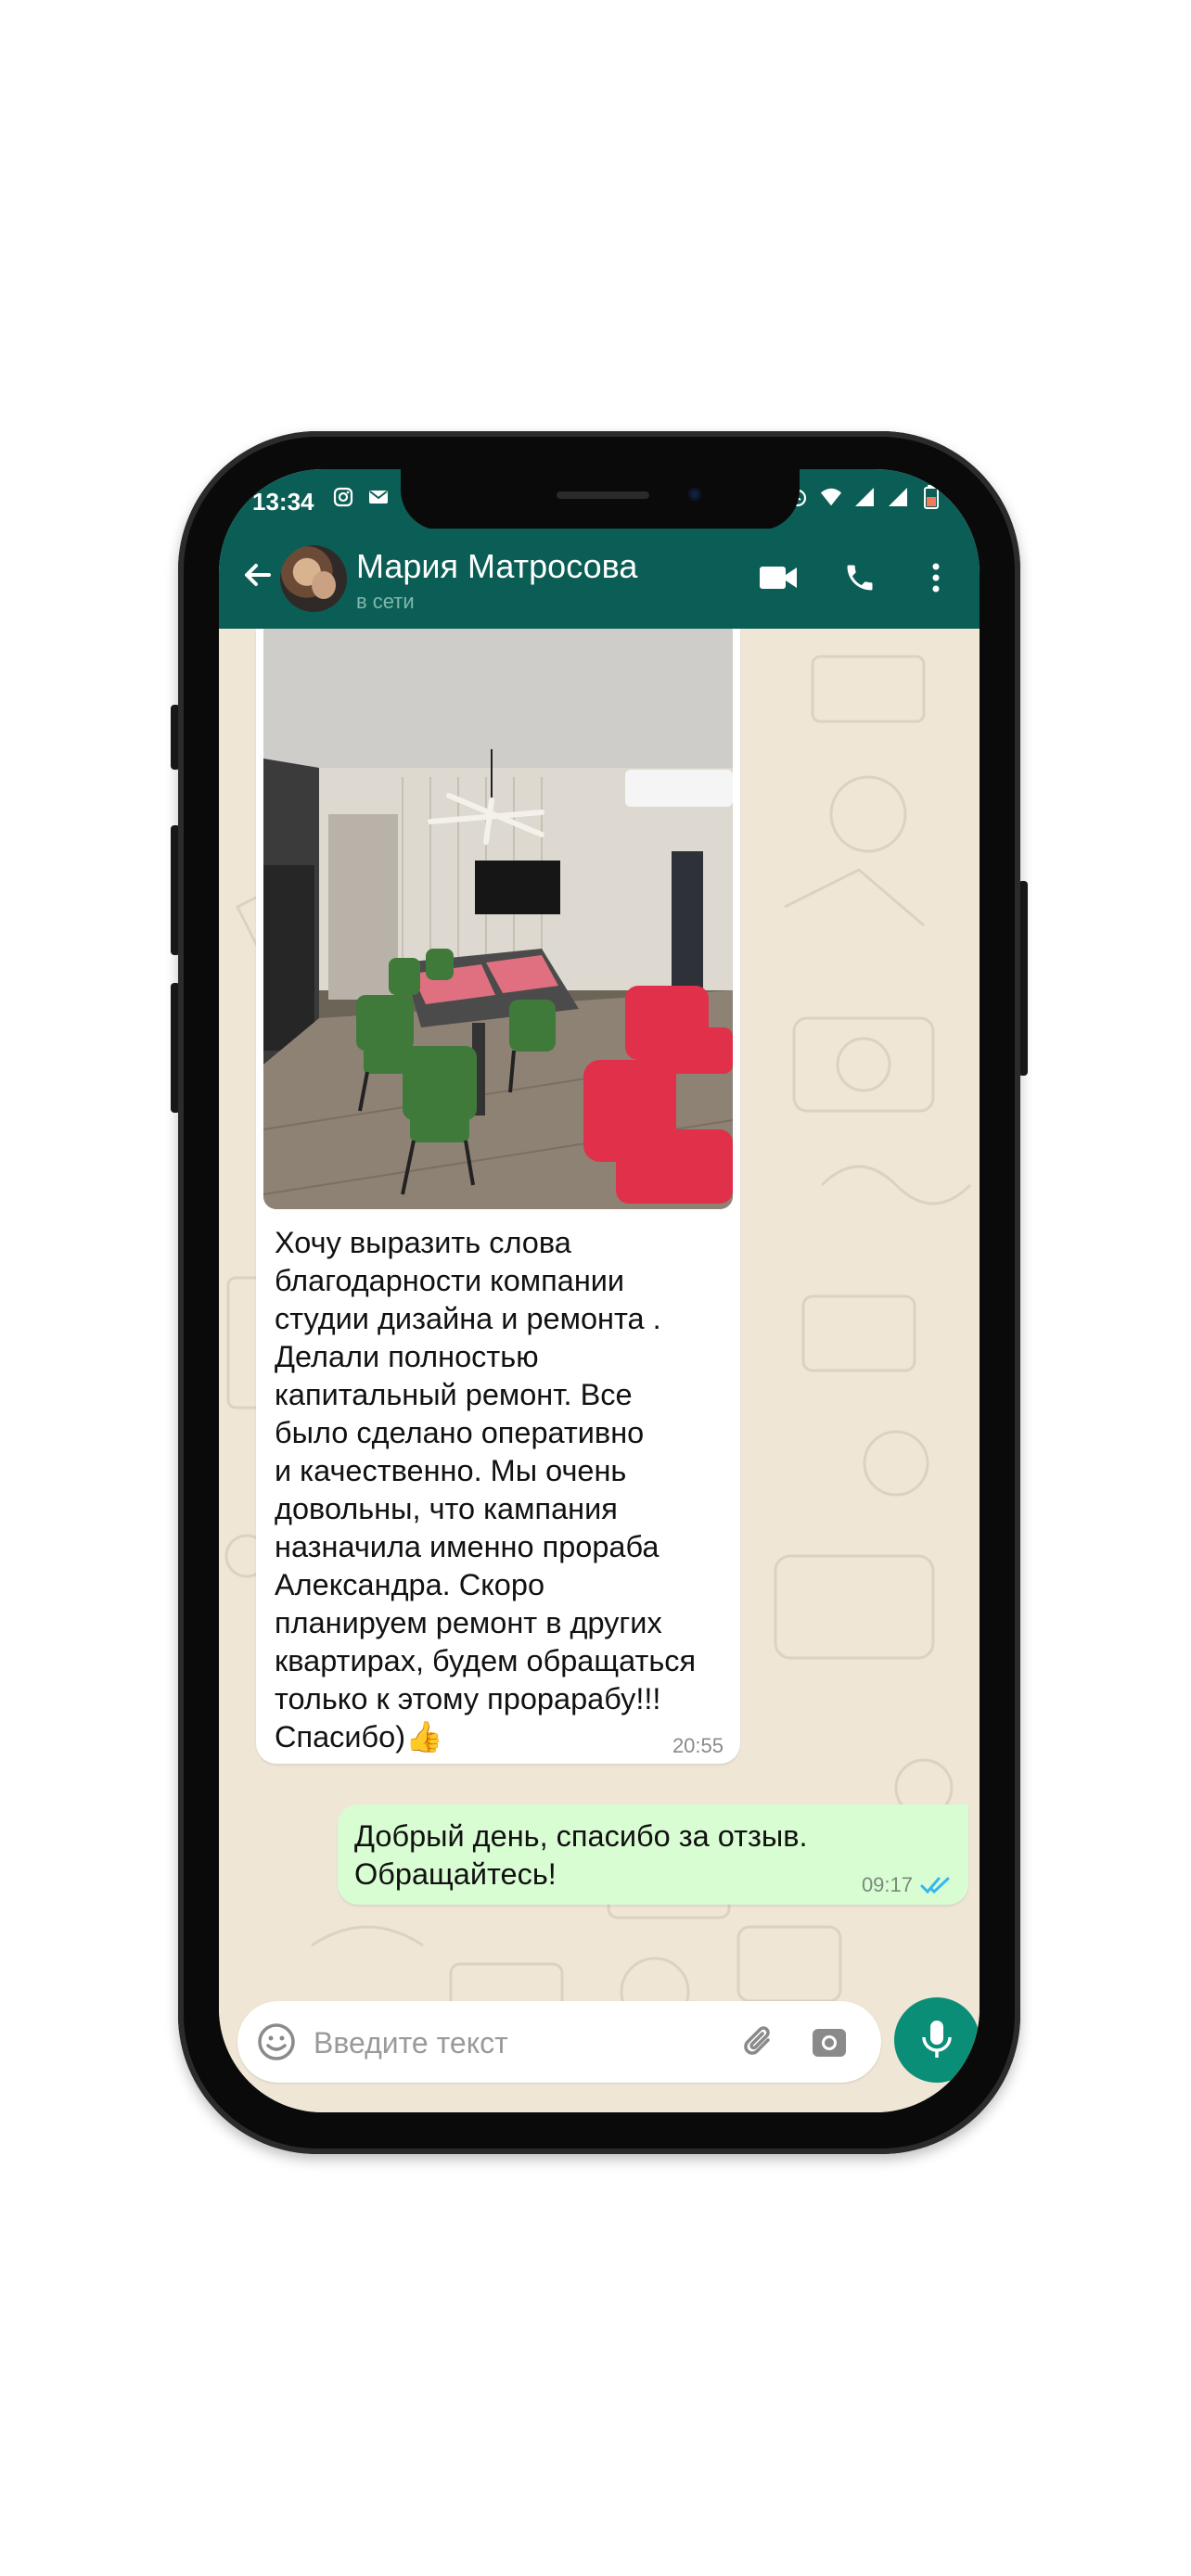  What do you see at coordinates (603, 495) in the screenshot?
I see `earpiece-speaker` at bounding box center [603, 495].